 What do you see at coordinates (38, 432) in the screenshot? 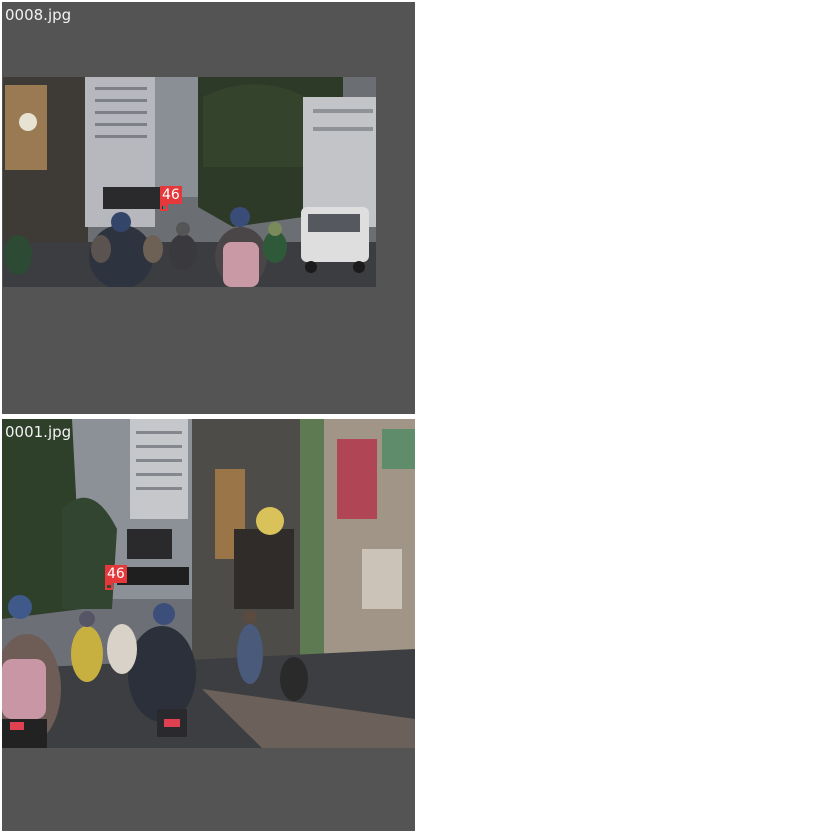
I see `filename-label: 0001.jpg` at bounding box center [38, 432].